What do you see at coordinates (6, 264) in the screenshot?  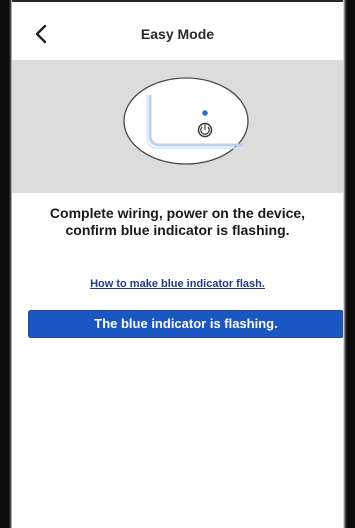 I see `screen-left-bezel` at bounding box center [6, 264].